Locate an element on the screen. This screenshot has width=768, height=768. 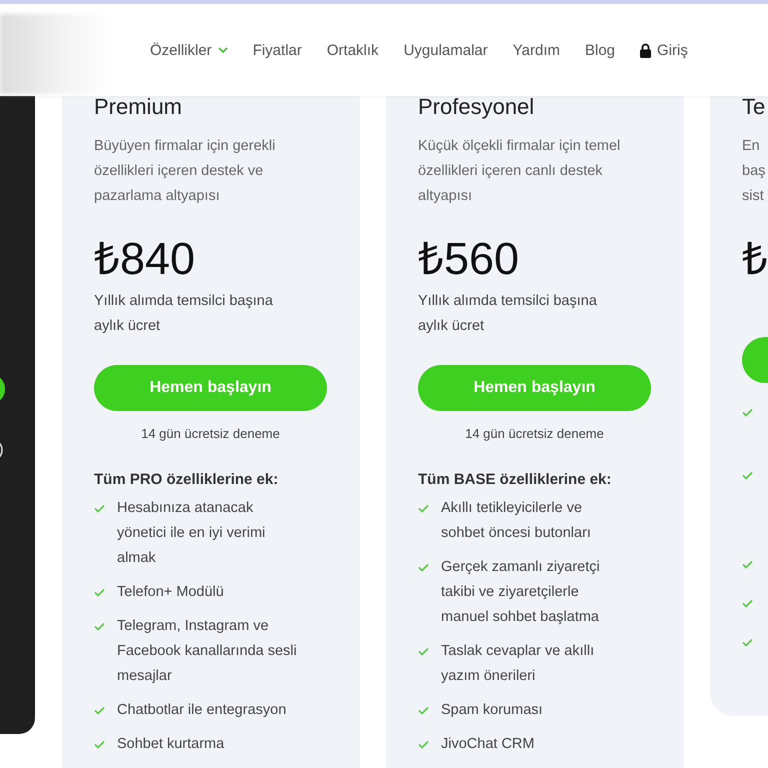
plan-price: ₺ is located at coordinates (755, 259).